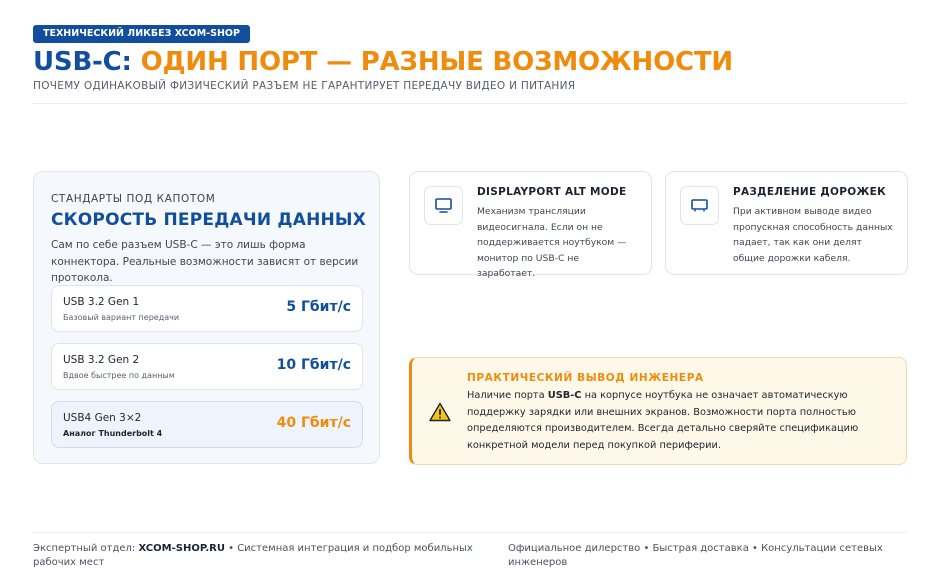 This screenshot has height=581, width=940. Describe the element at coordinates (437, 62) in the screenshot. I see `page-title-main: ОДИН ПОРТ — РАЗНЫЕ ВОЗМОЖНОСТИ` at that location.